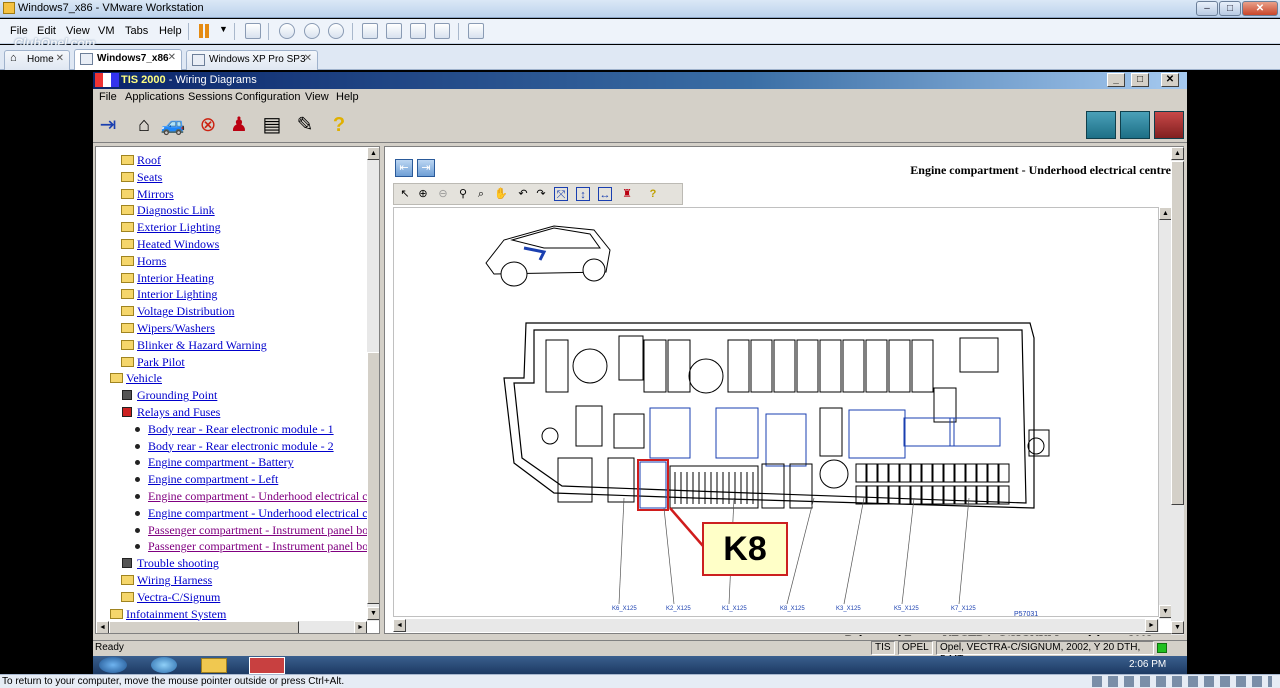 Image resolution: width=1280 pixels, height=688 pixels. What do you see at coordinates (221, 462) in the screenshot?
I see `tree-item: Engine compartment - Battery` at bounding box center [221, 462].